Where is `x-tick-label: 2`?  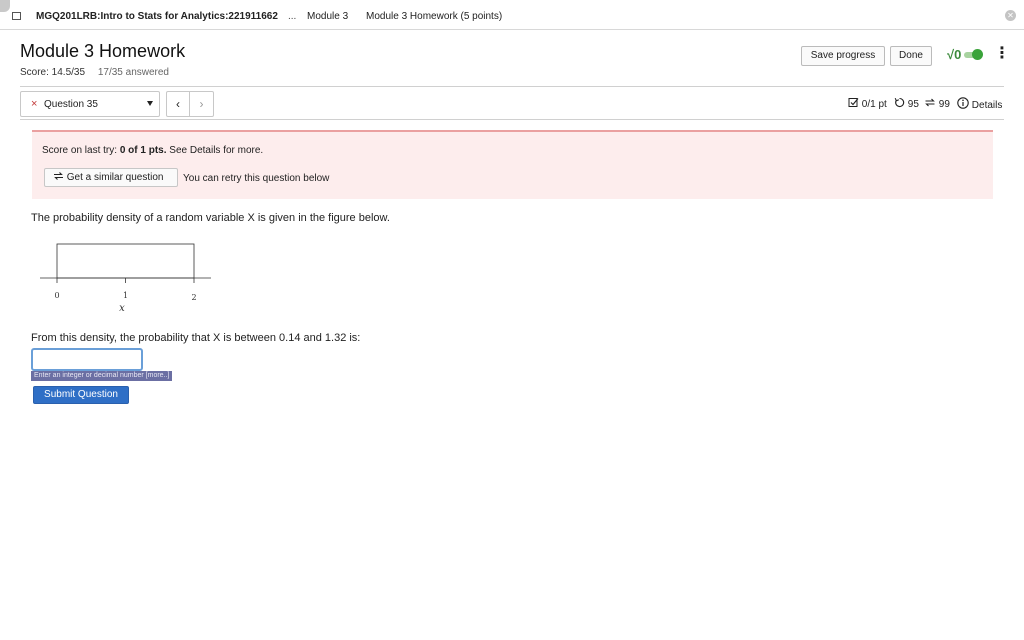 x-tick-label: 2 is located at coordinates (193, 297).